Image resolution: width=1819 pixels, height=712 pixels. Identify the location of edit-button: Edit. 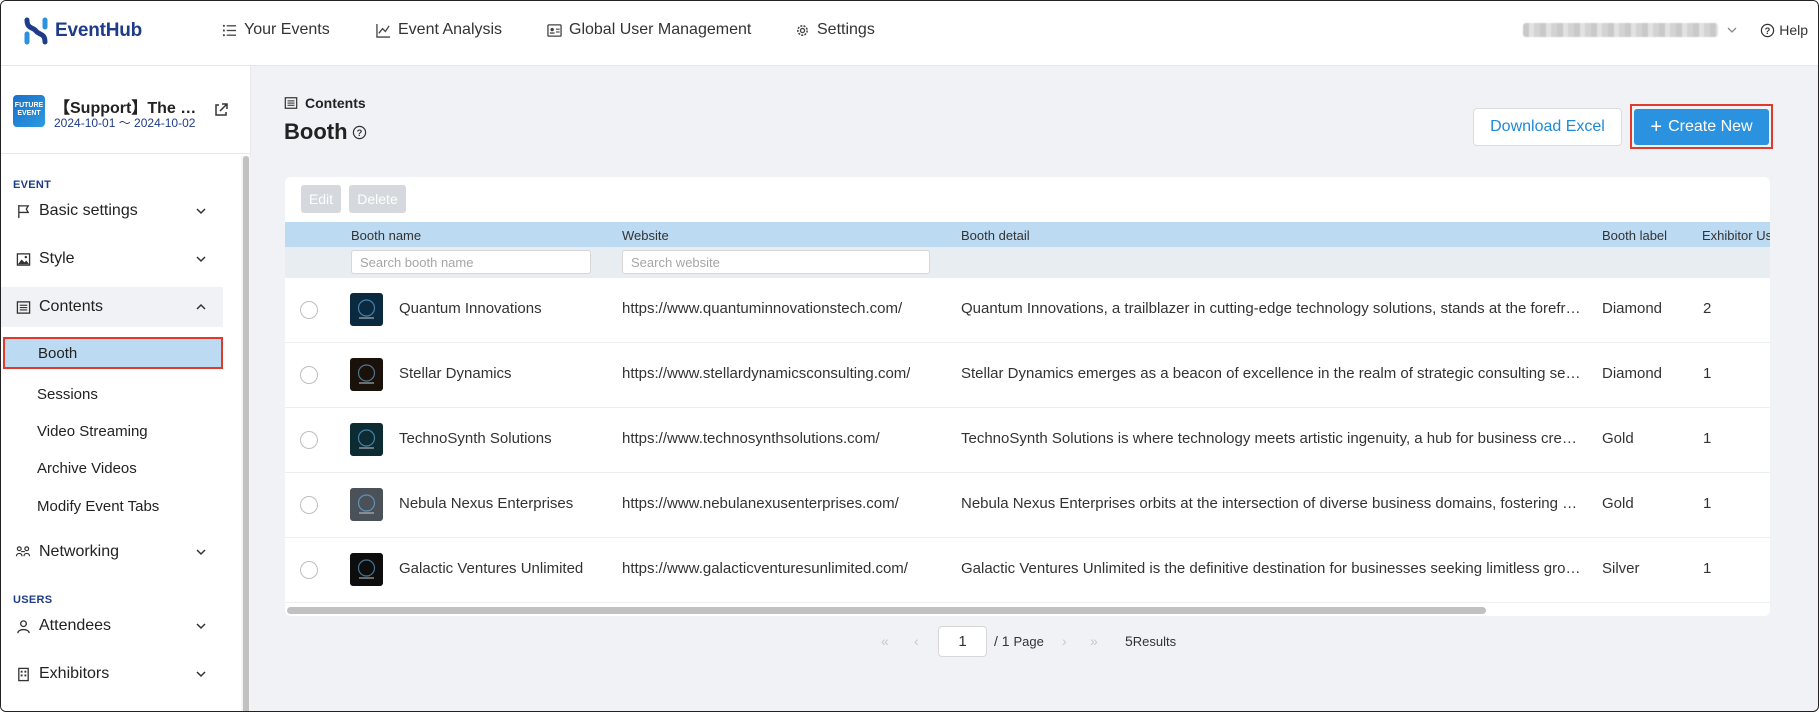
(321, 199).